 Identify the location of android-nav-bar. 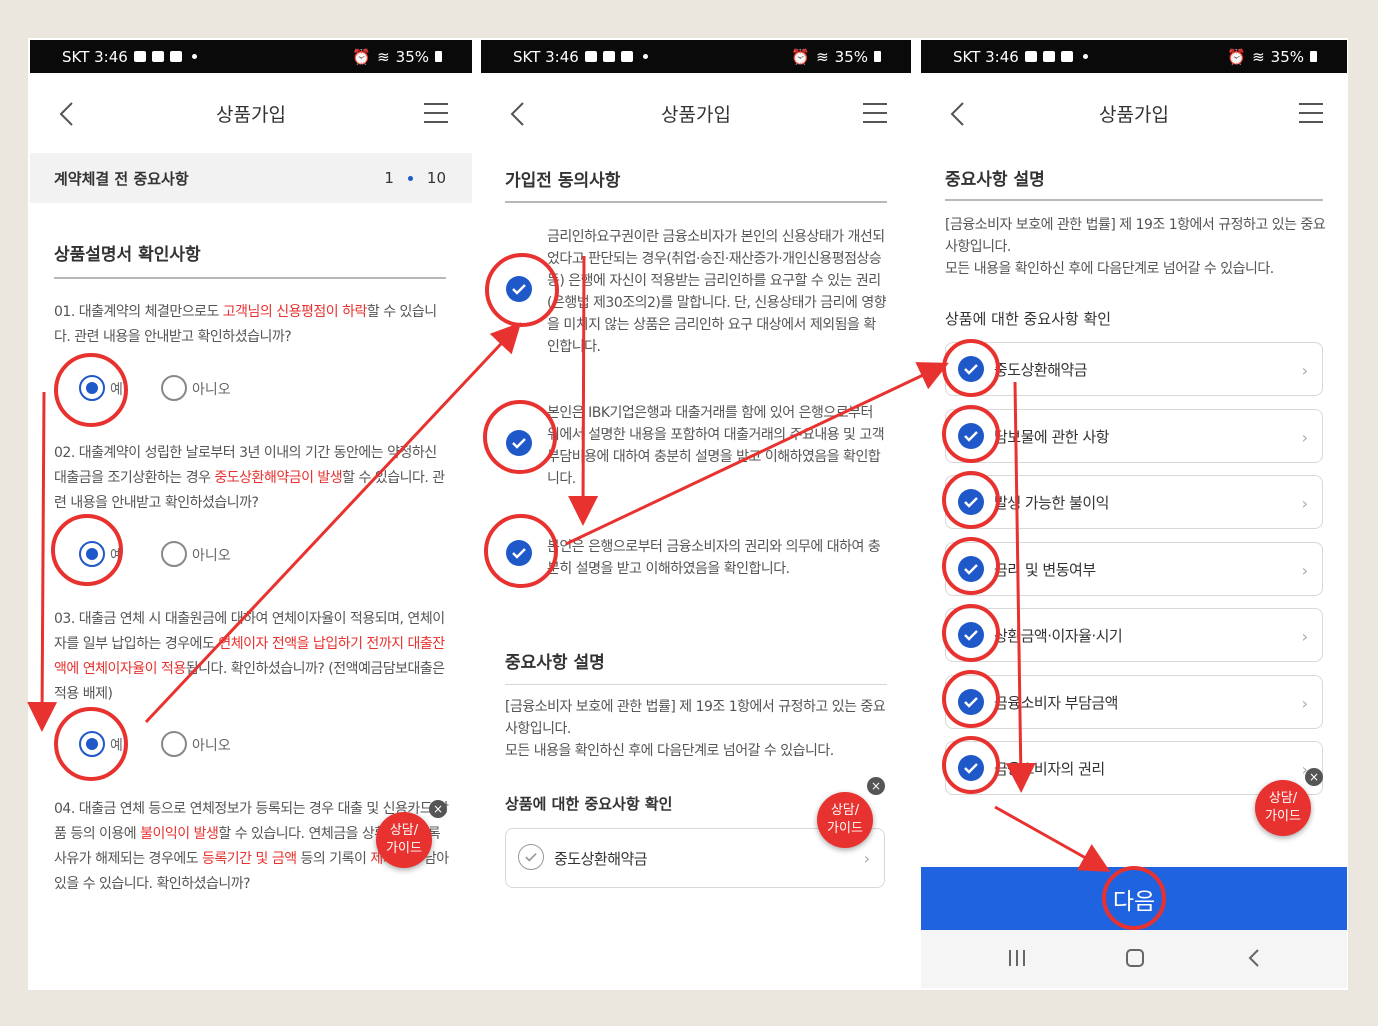
(1134, 959).